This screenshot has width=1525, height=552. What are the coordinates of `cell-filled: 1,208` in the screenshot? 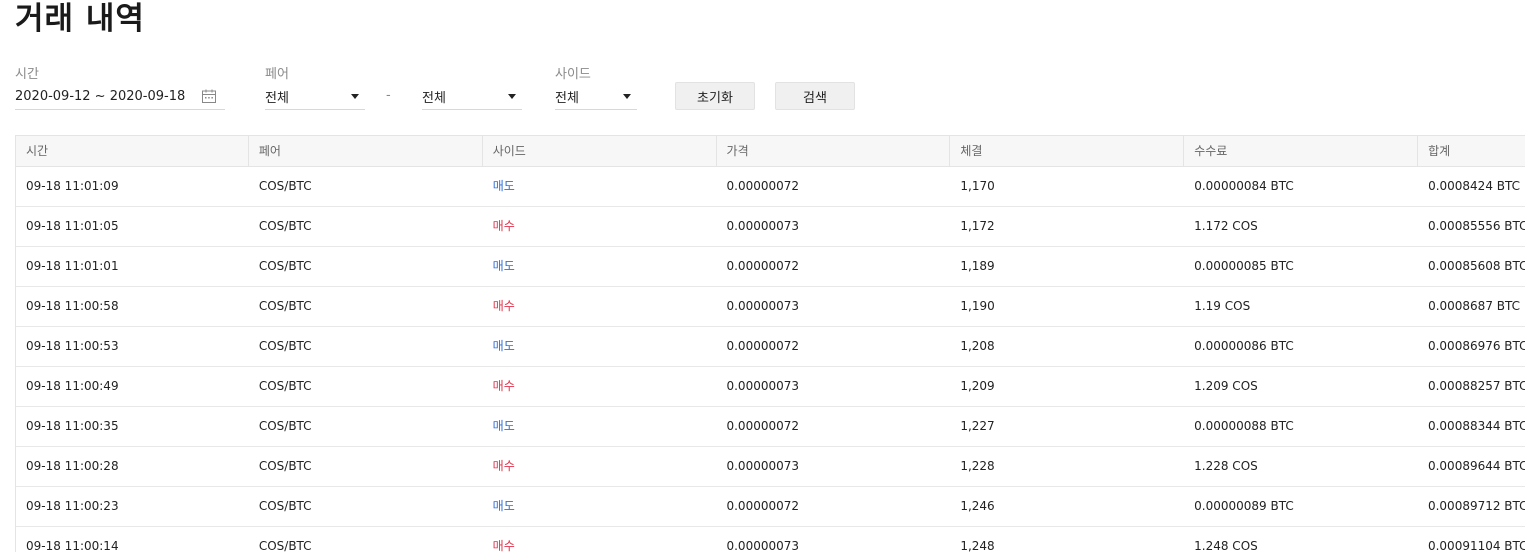 It's located at (977, 346).